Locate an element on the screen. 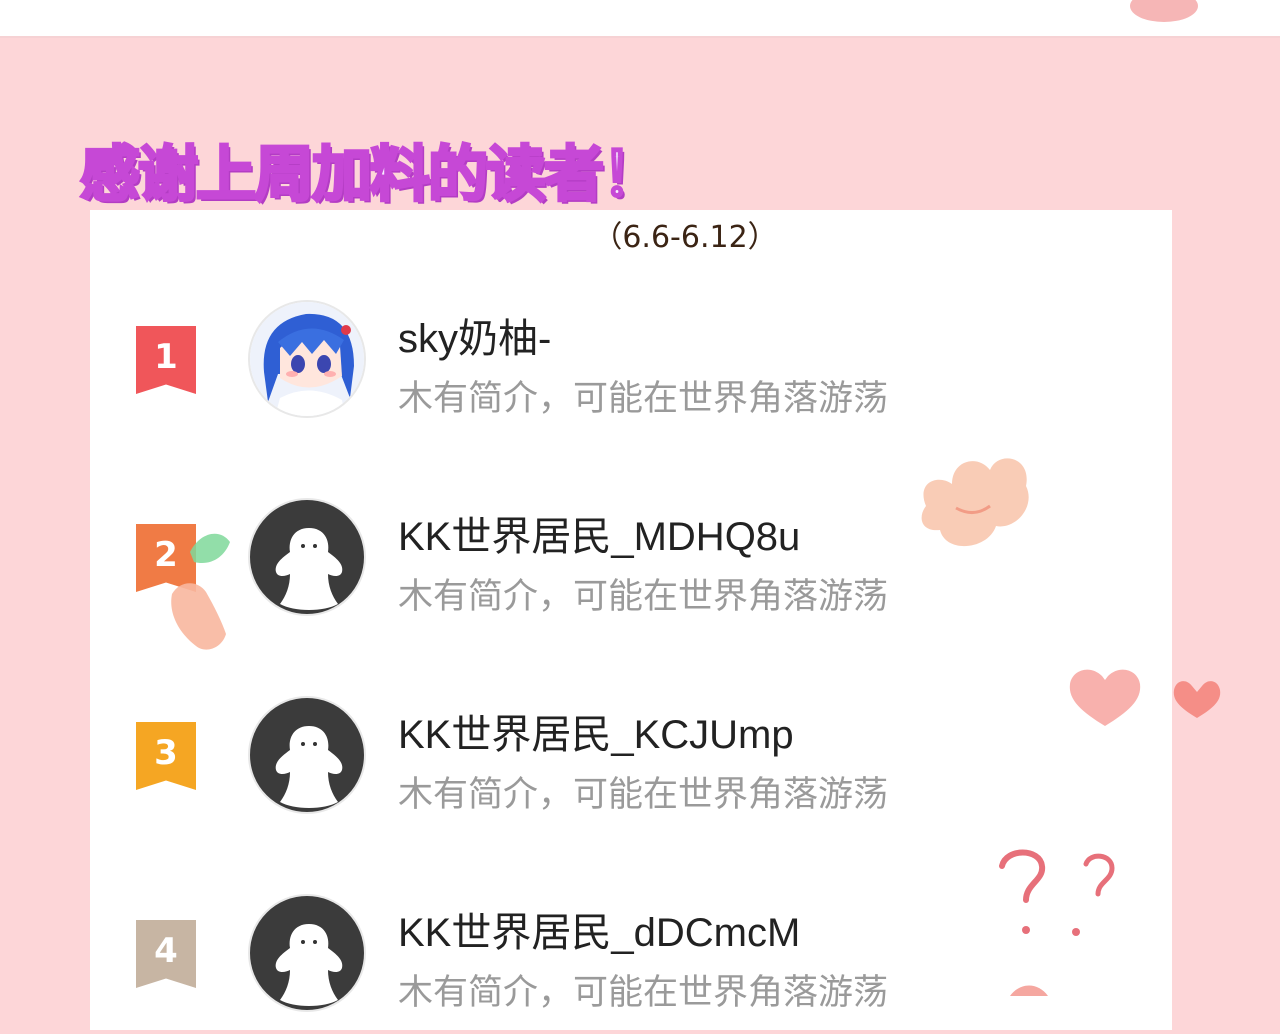  heart-sticker-icon is located at coordinates (1105, 697).